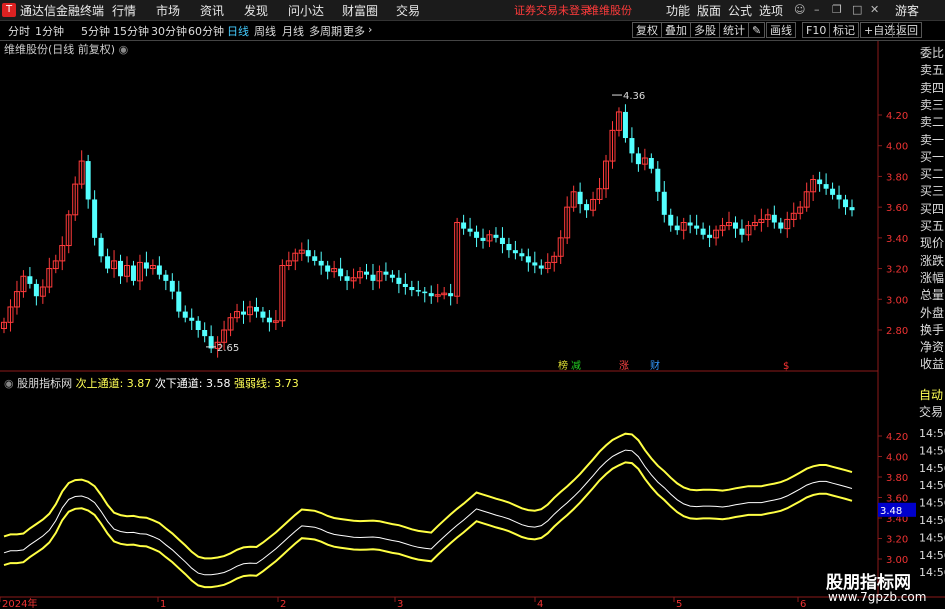 The width and height of the screenshot is (945, 609). I want to click on indicator-tick-label: 3.80, so click(897, 478).